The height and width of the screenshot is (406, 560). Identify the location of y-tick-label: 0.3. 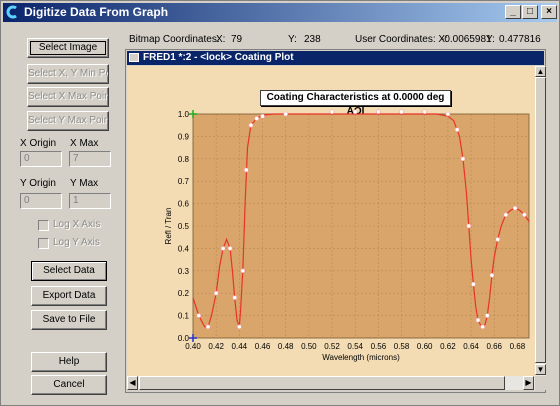
(184, 271).